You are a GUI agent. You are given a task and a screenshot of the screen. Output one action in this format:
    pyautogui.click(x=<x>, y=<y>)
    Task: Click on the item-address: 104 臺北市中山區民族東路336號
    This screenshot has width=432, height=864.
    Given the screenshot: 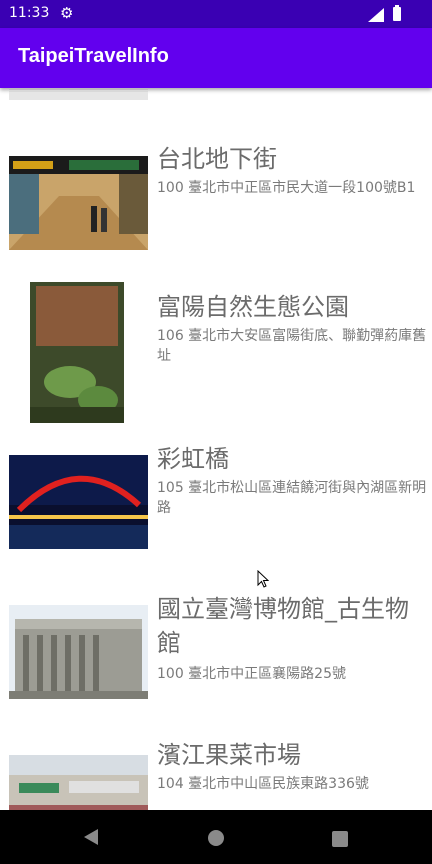 What is the action you would take?
    pyautogui.click(x=263, y=784)
    